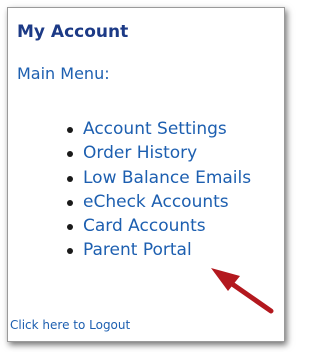 This screenshot has height=352, width=320. What do you see at coordinates (156, 201) in the screenshot?
I see `menu-item-label: eCheck Accounts` at bounding box center [156, 201].